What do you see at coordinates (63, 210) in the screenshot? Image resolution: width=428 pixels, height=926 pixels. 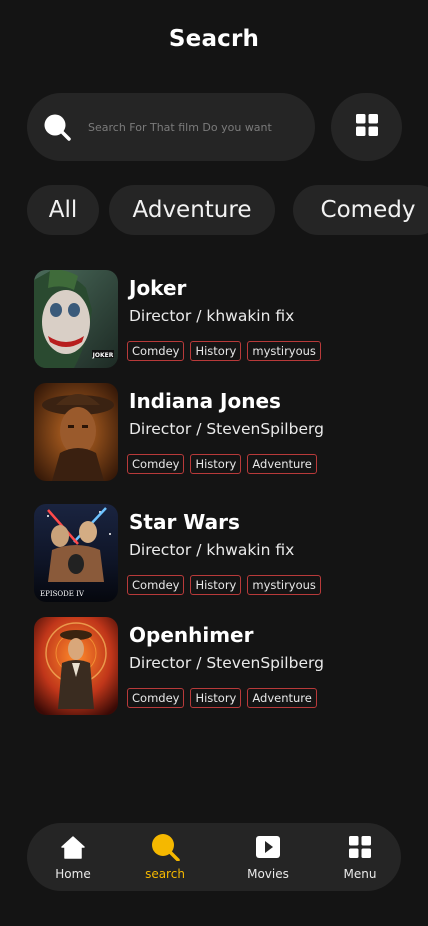 I see `category-chip-all: All` at bounding box center [63, 210].